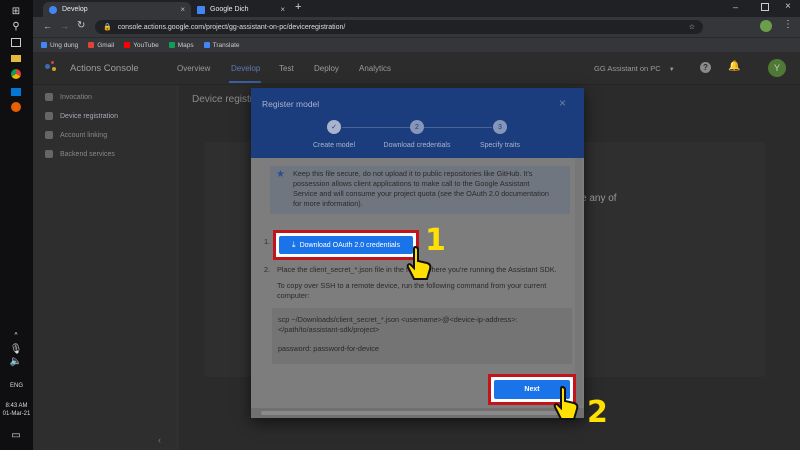 Image resolution: width=800 pixels, height=450 pixels. I want to click on bookmark-youtube: YouTube, so click(141, 45).